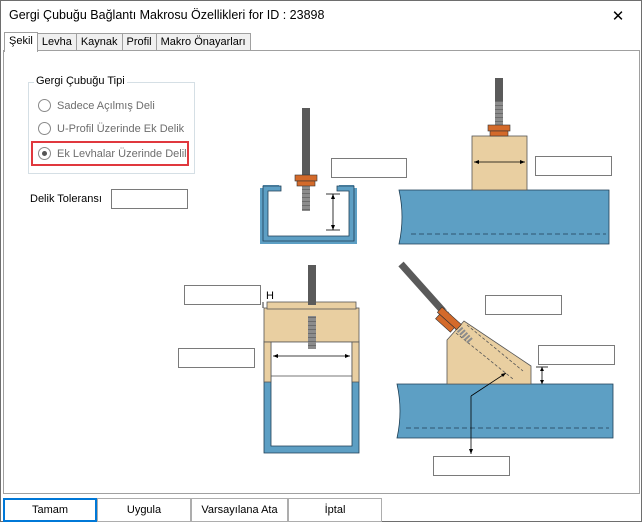 Image resolution: width=642 pixels, height=522 pixels. I want to click on h-dimension-label: H, so click(270, 296).